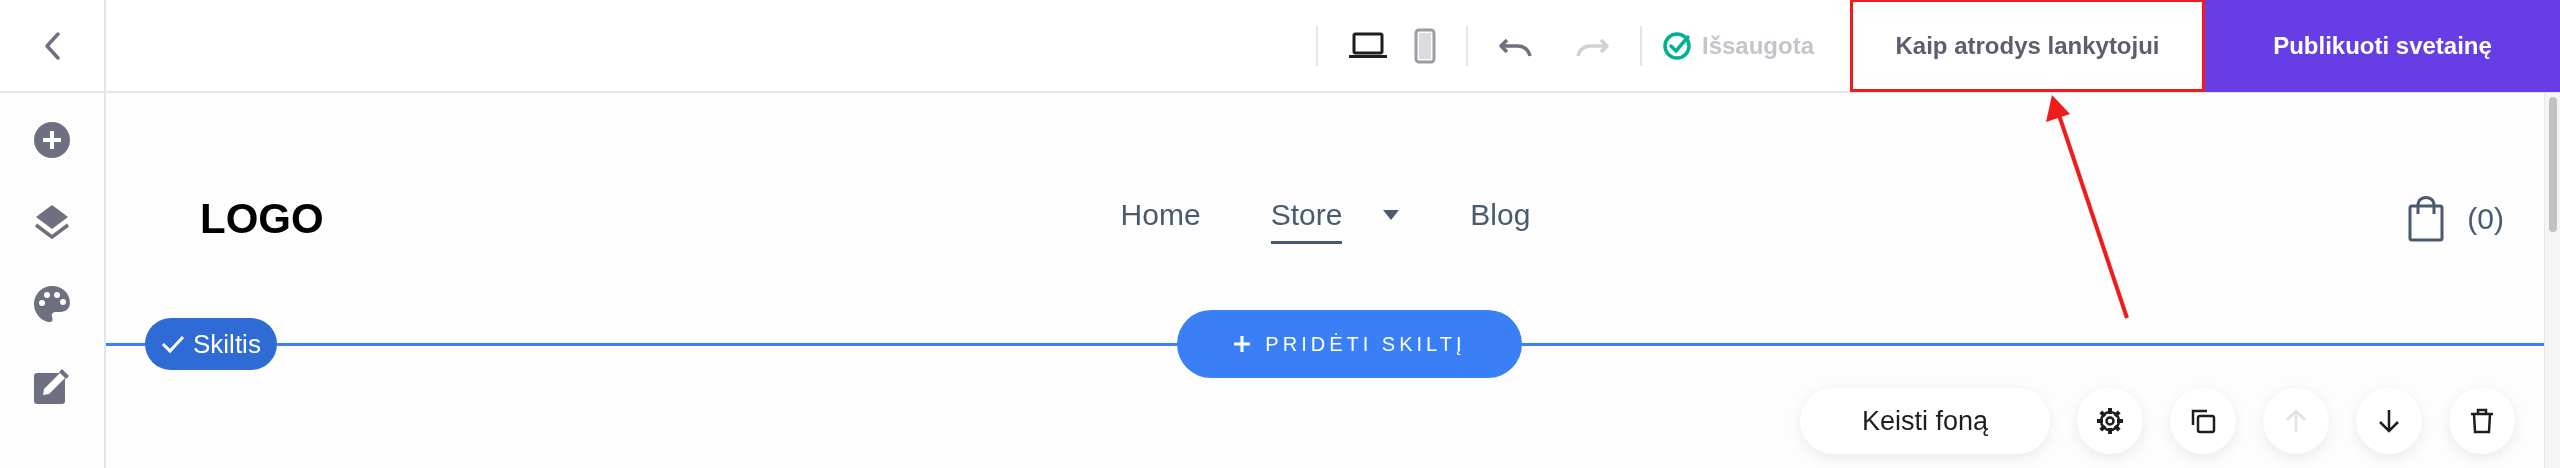  Describe the element at coordinates (1160, 218) in the screenshot. I see `nav-link: Home` at that location.